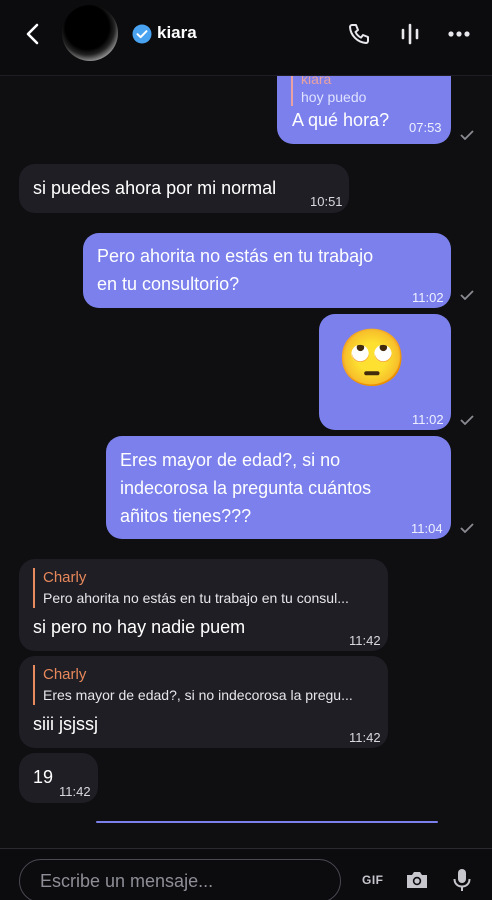  I want to click on message-text-line: añitos tienes???, so click(186, 516).